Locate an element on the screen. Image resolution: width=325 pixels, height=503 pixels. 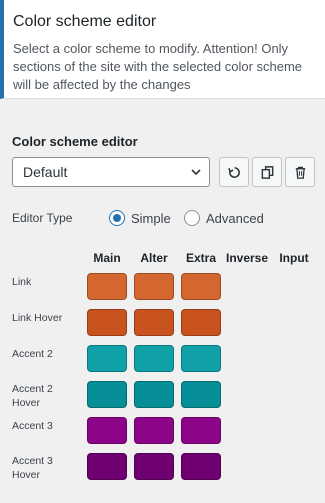
copy-icon is located at coordinates (267, 172).